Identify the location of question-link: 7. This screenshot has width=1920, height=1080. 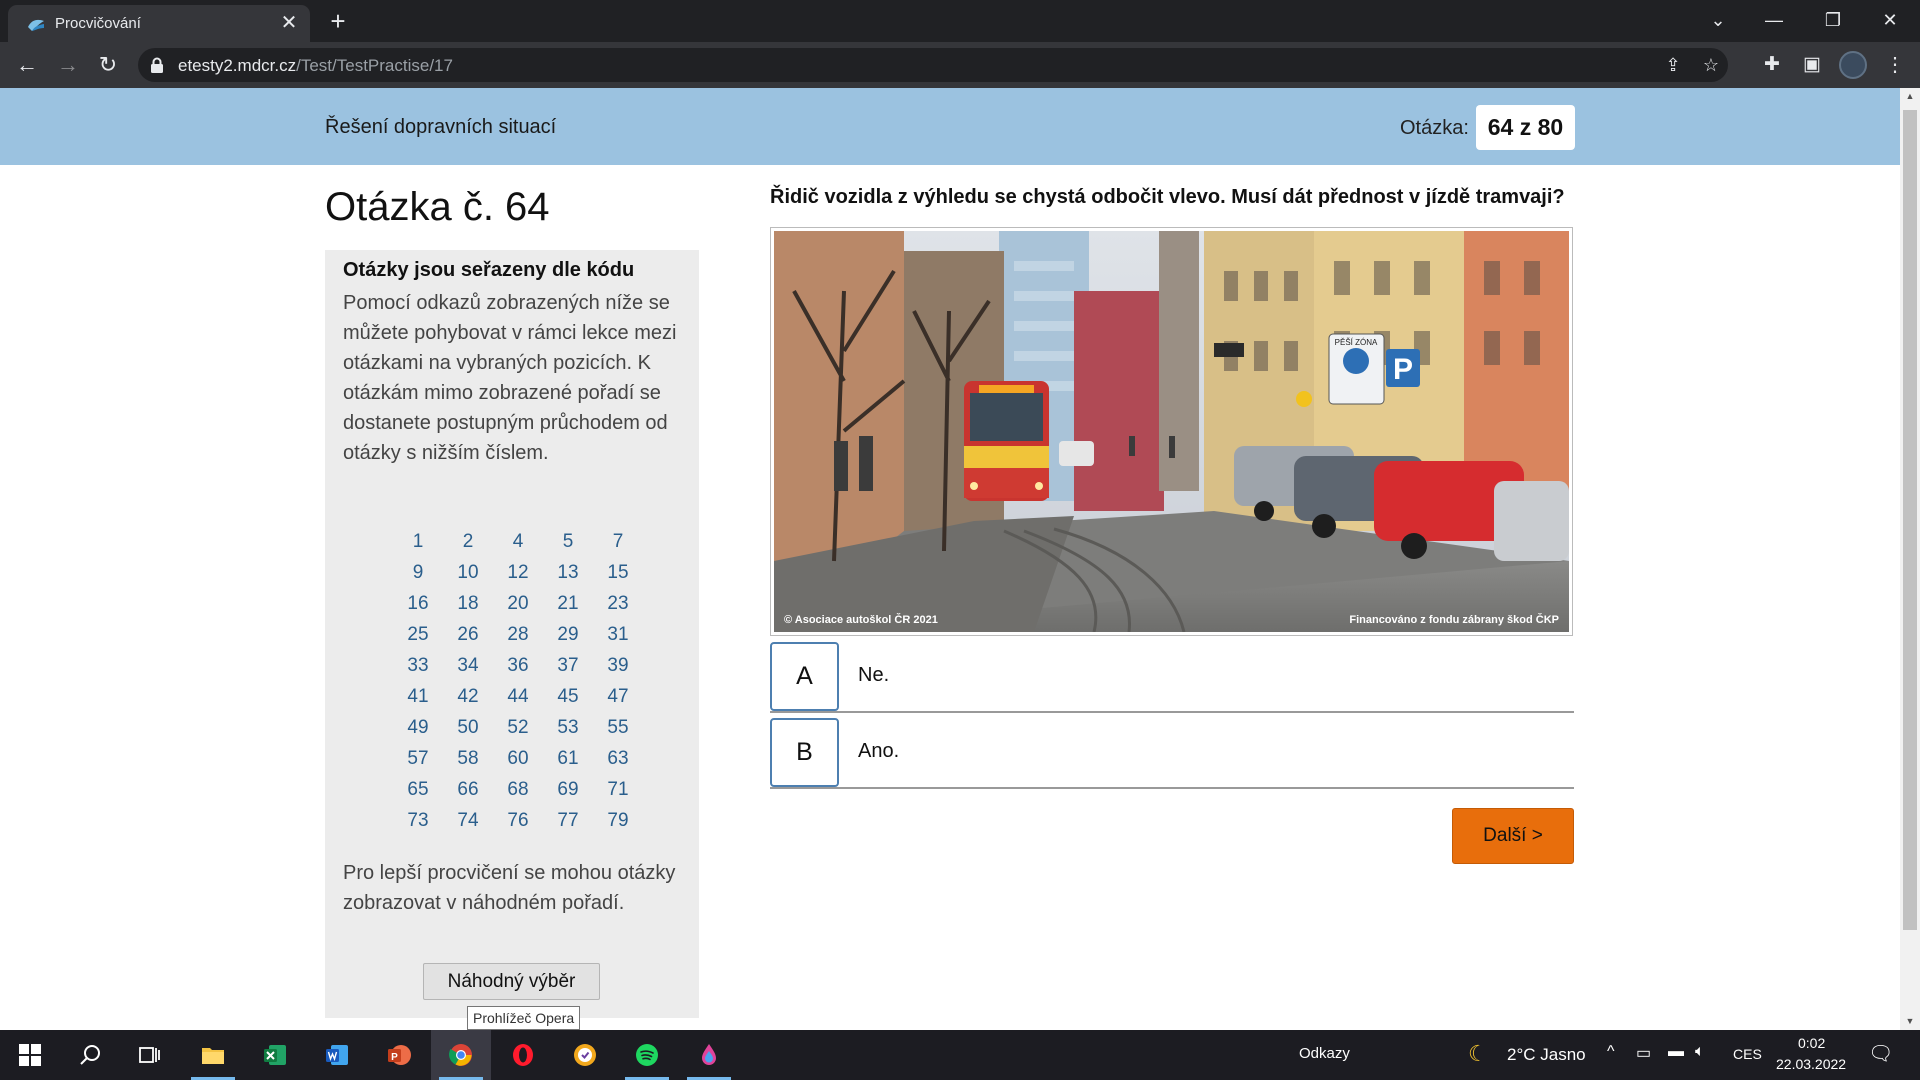
(618, 541).